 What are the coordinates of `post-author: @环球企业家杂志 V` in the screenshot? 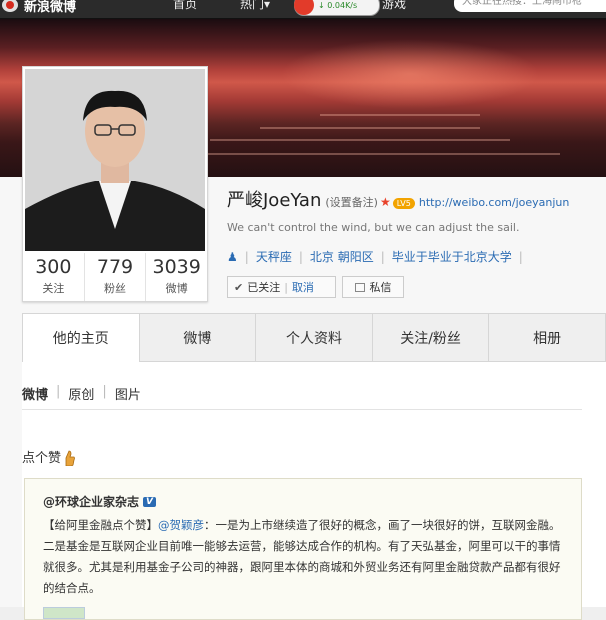 It's located at (99, 501).